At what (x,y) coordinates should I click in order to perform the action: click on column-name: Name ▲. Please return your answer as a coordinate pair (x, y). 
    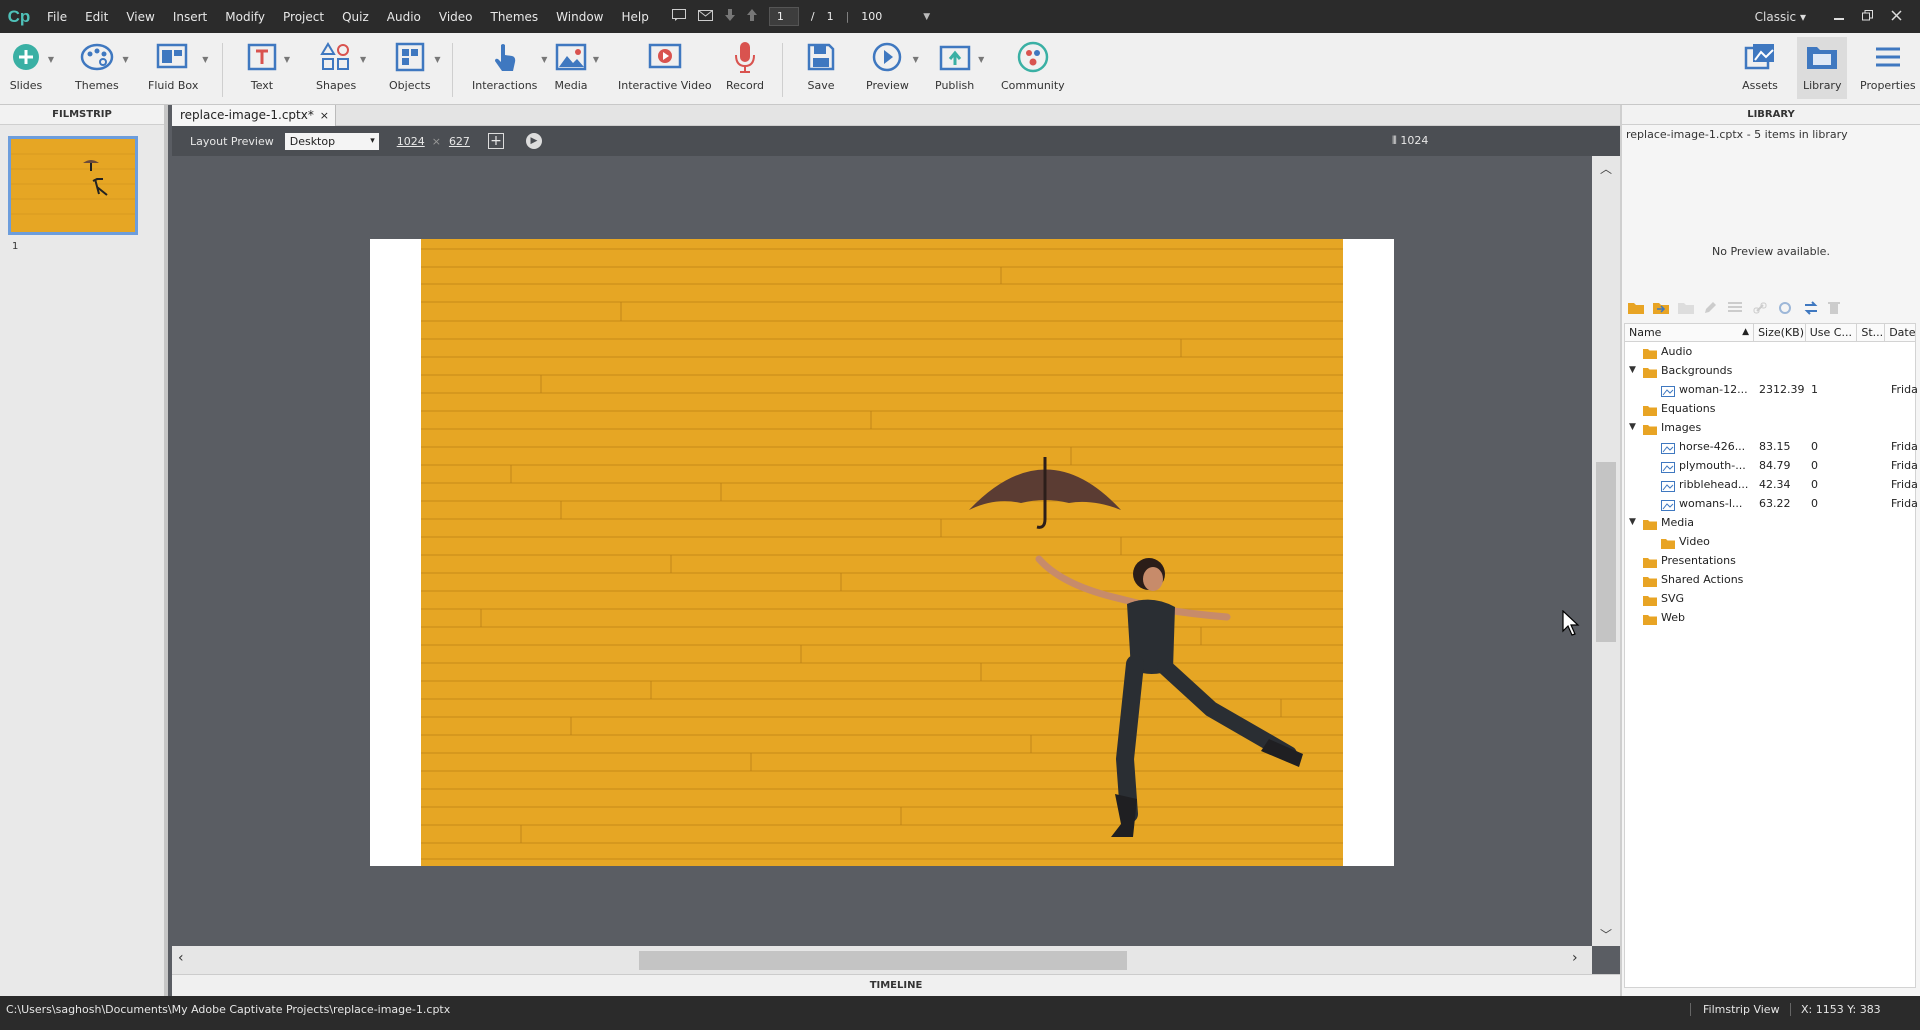
    Looking at the image, I should click on (1690, 332).